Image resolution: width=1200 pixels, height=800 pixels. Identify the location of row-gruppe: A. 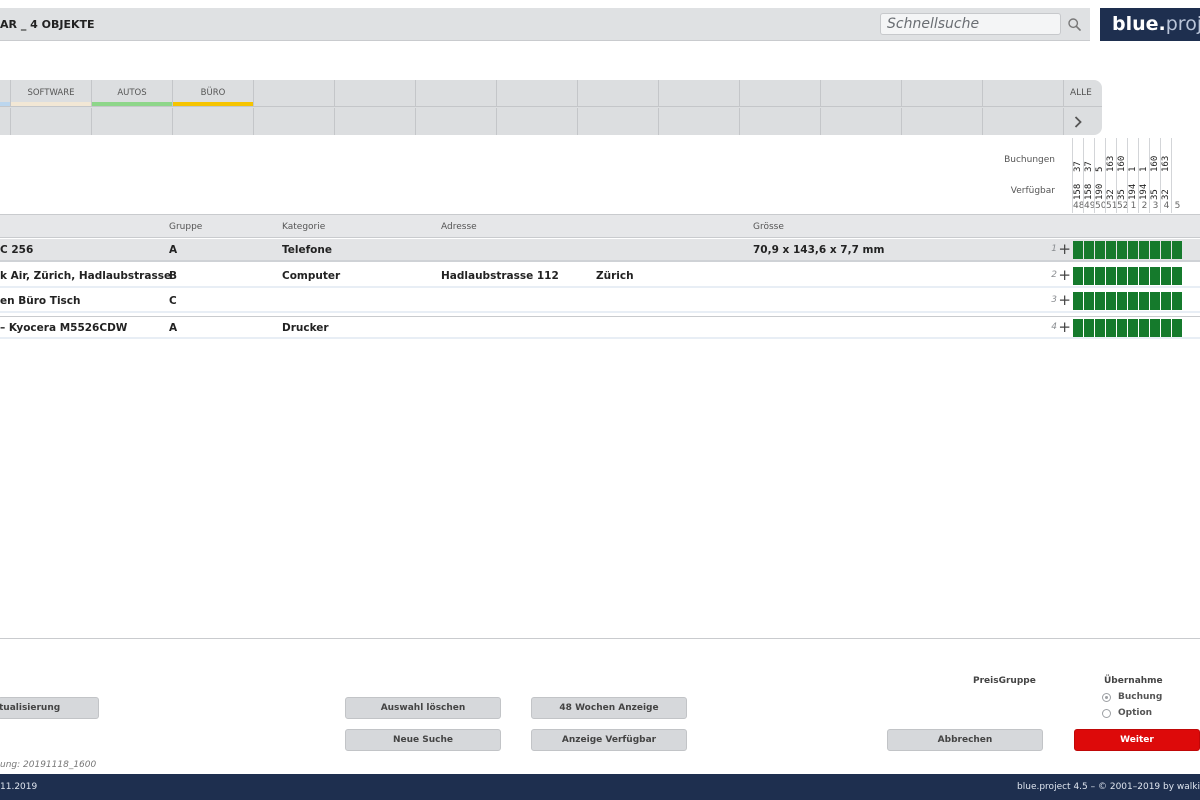
(173, 328).